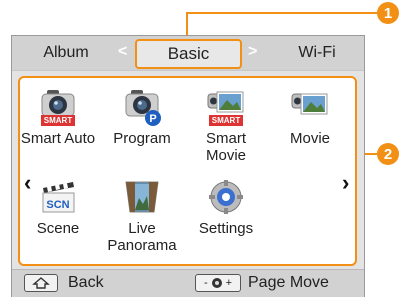  What do you see at coordinates (58, 197) in the screenshot?
I see `scene-clapper-icon: SCN` at bounding box center [58, 197].